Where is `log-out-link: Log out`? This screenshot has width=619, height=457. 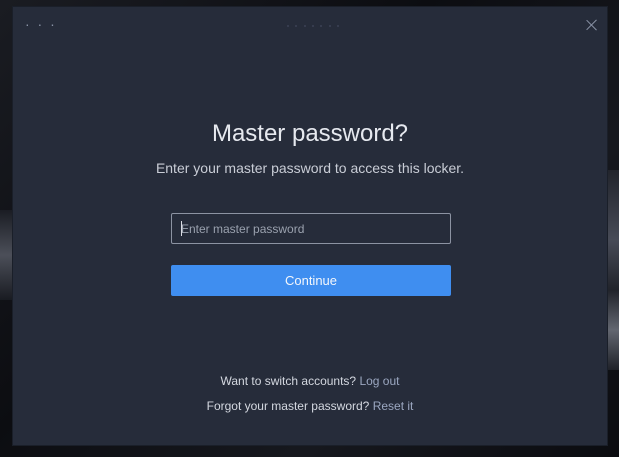 log-out-link: Log out is located at coordinates (379, 381).